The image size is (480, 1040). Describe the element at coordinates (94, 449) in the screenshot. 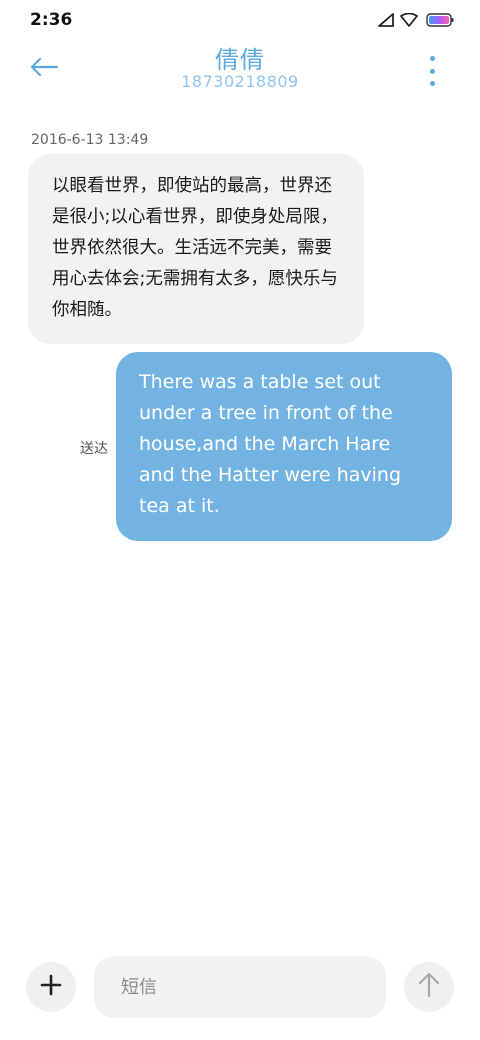

I see `delivery-status: 送达` at that location.